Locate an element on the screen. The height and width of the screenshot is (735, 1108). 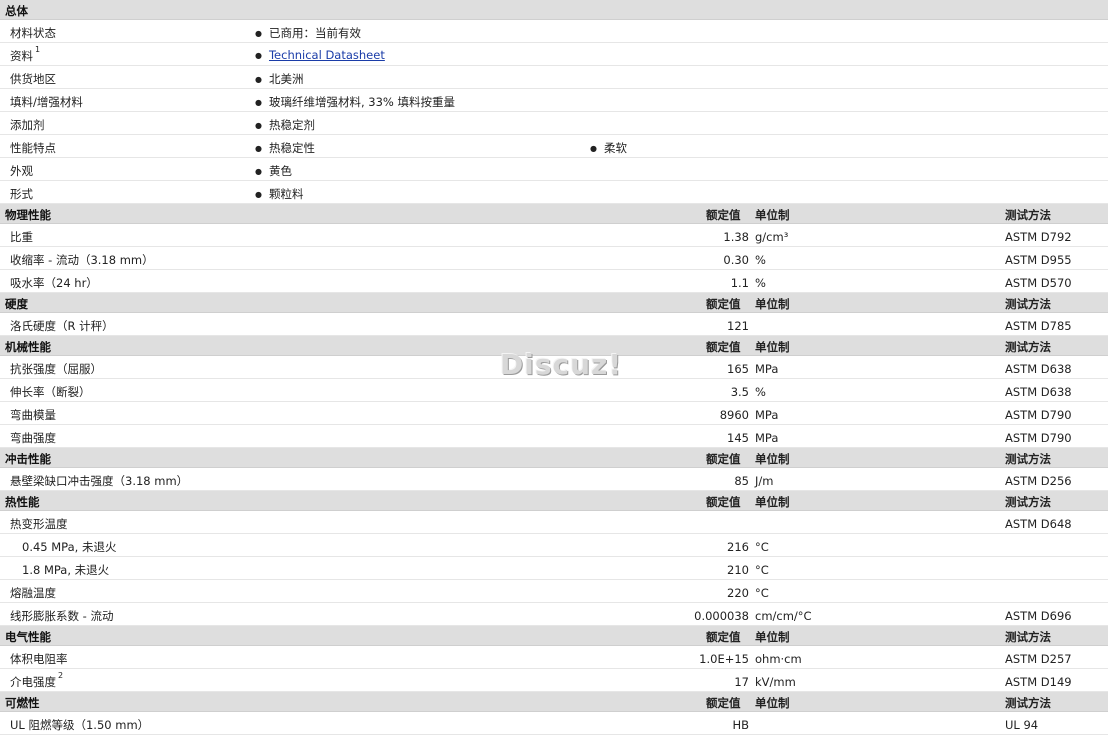
general-row: 填料/增强材料 ● 玻璃纤维增强材料, 33% 填料按重量 is located at coordinates (554, 100).